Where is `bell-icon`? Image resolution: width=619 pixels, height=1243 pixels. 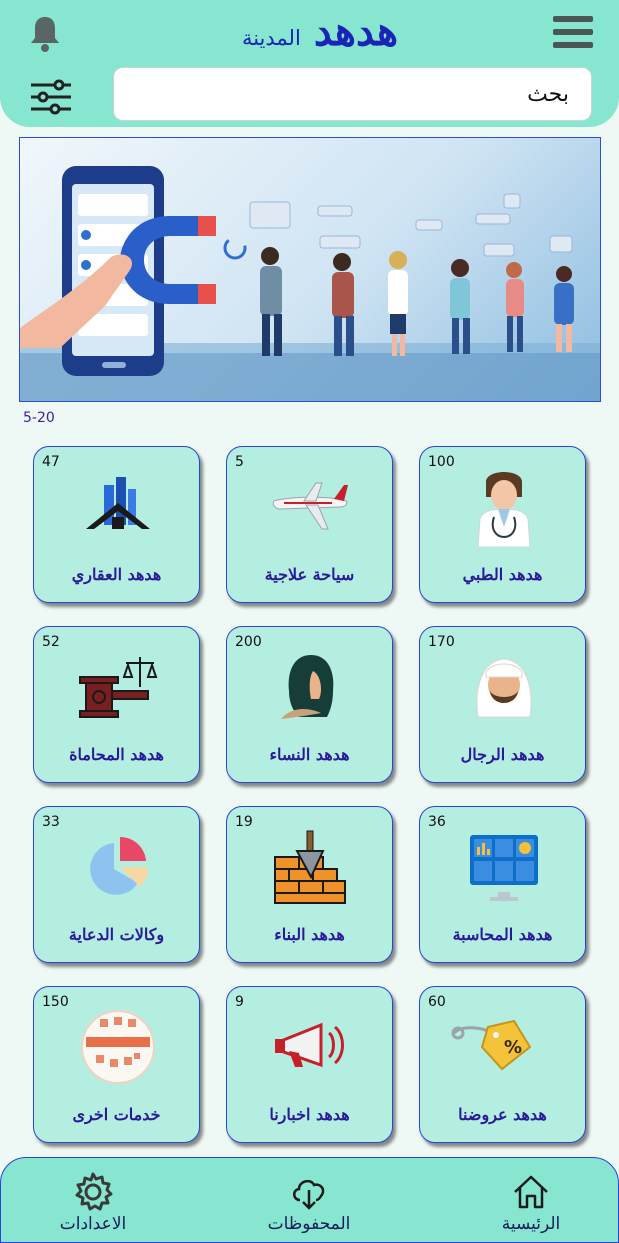
bell-icon is located at coordinates (45, 34).